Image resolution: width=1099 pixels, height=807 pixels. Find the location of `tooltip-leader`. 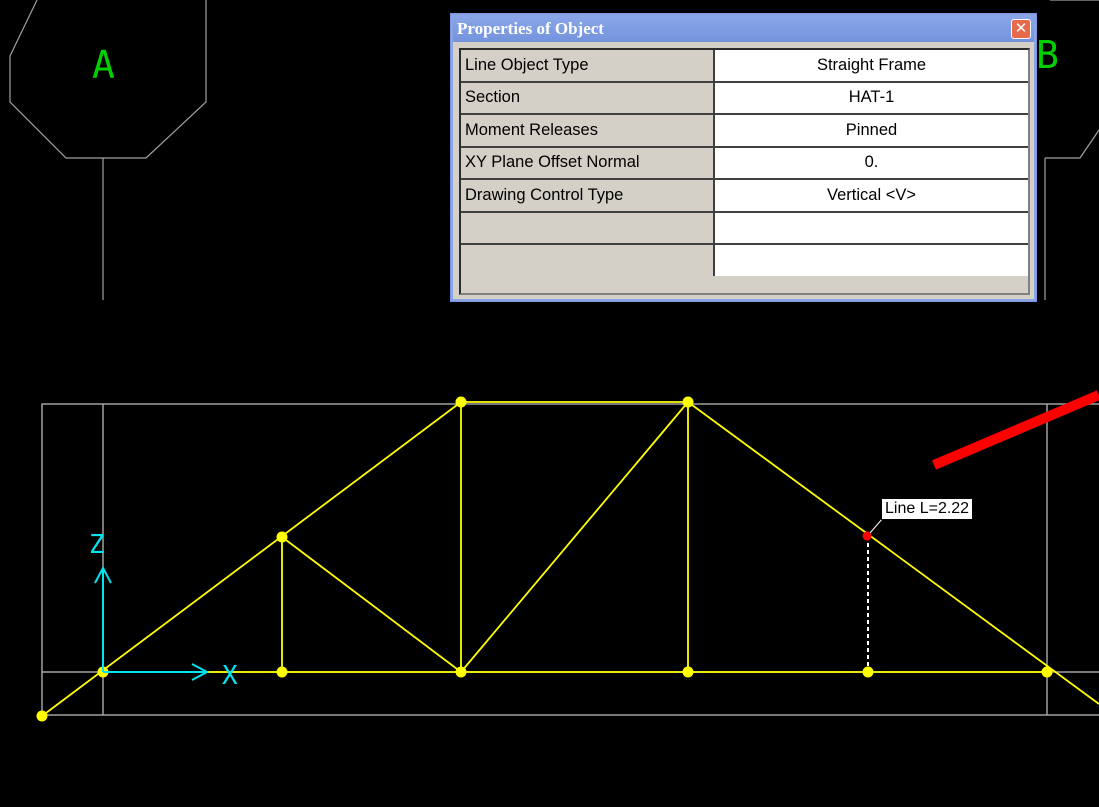

tooltip-leader is located at coordinates (876, 525).